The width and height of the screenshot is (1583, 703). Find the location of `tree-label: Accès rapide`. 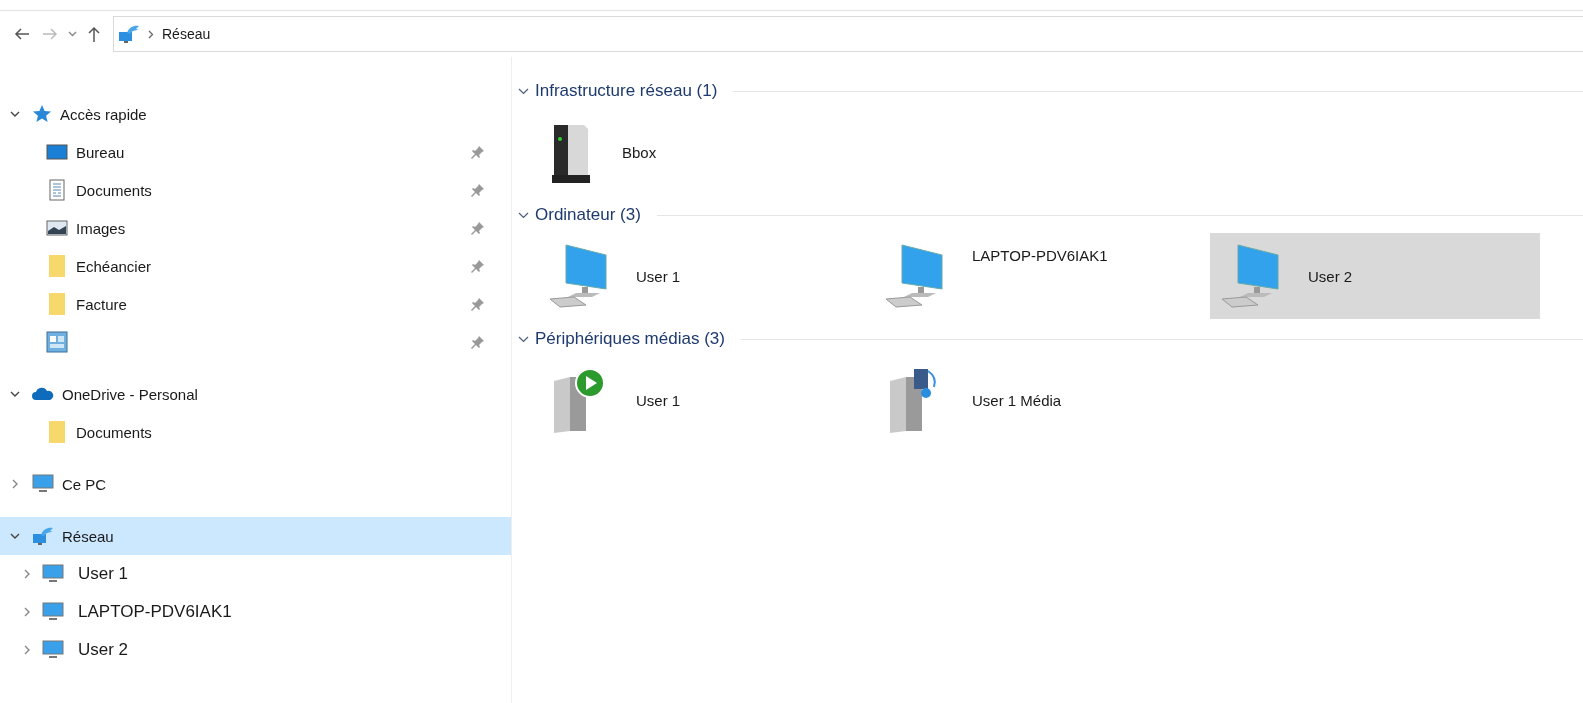

tree-label: Accès rapide is located at coordinates (103, 114).